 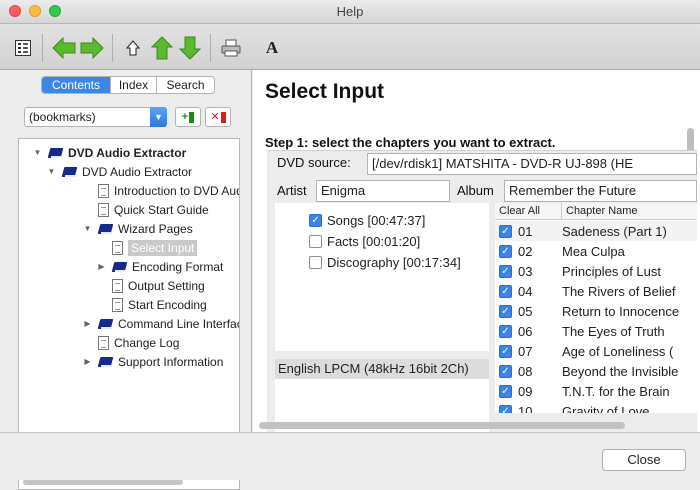 What do you see at coordinates (133, 85) in the screenshot?
I see `tab-index: Index` at bounding box center [133, 85].